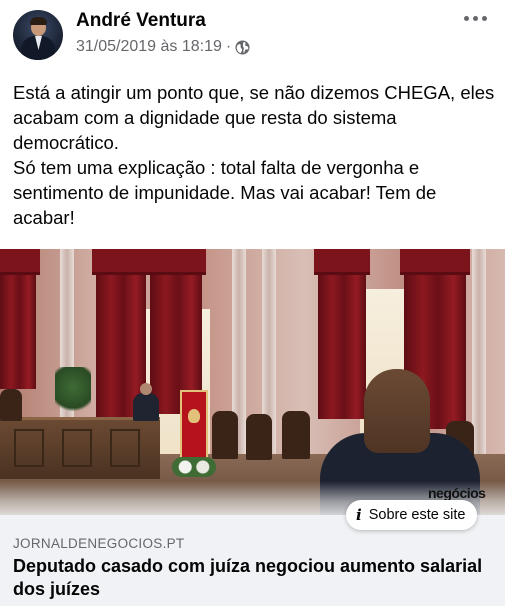  I want to click on post-timestamp: 31/05/2019 às 18:19, so click(149, 47).